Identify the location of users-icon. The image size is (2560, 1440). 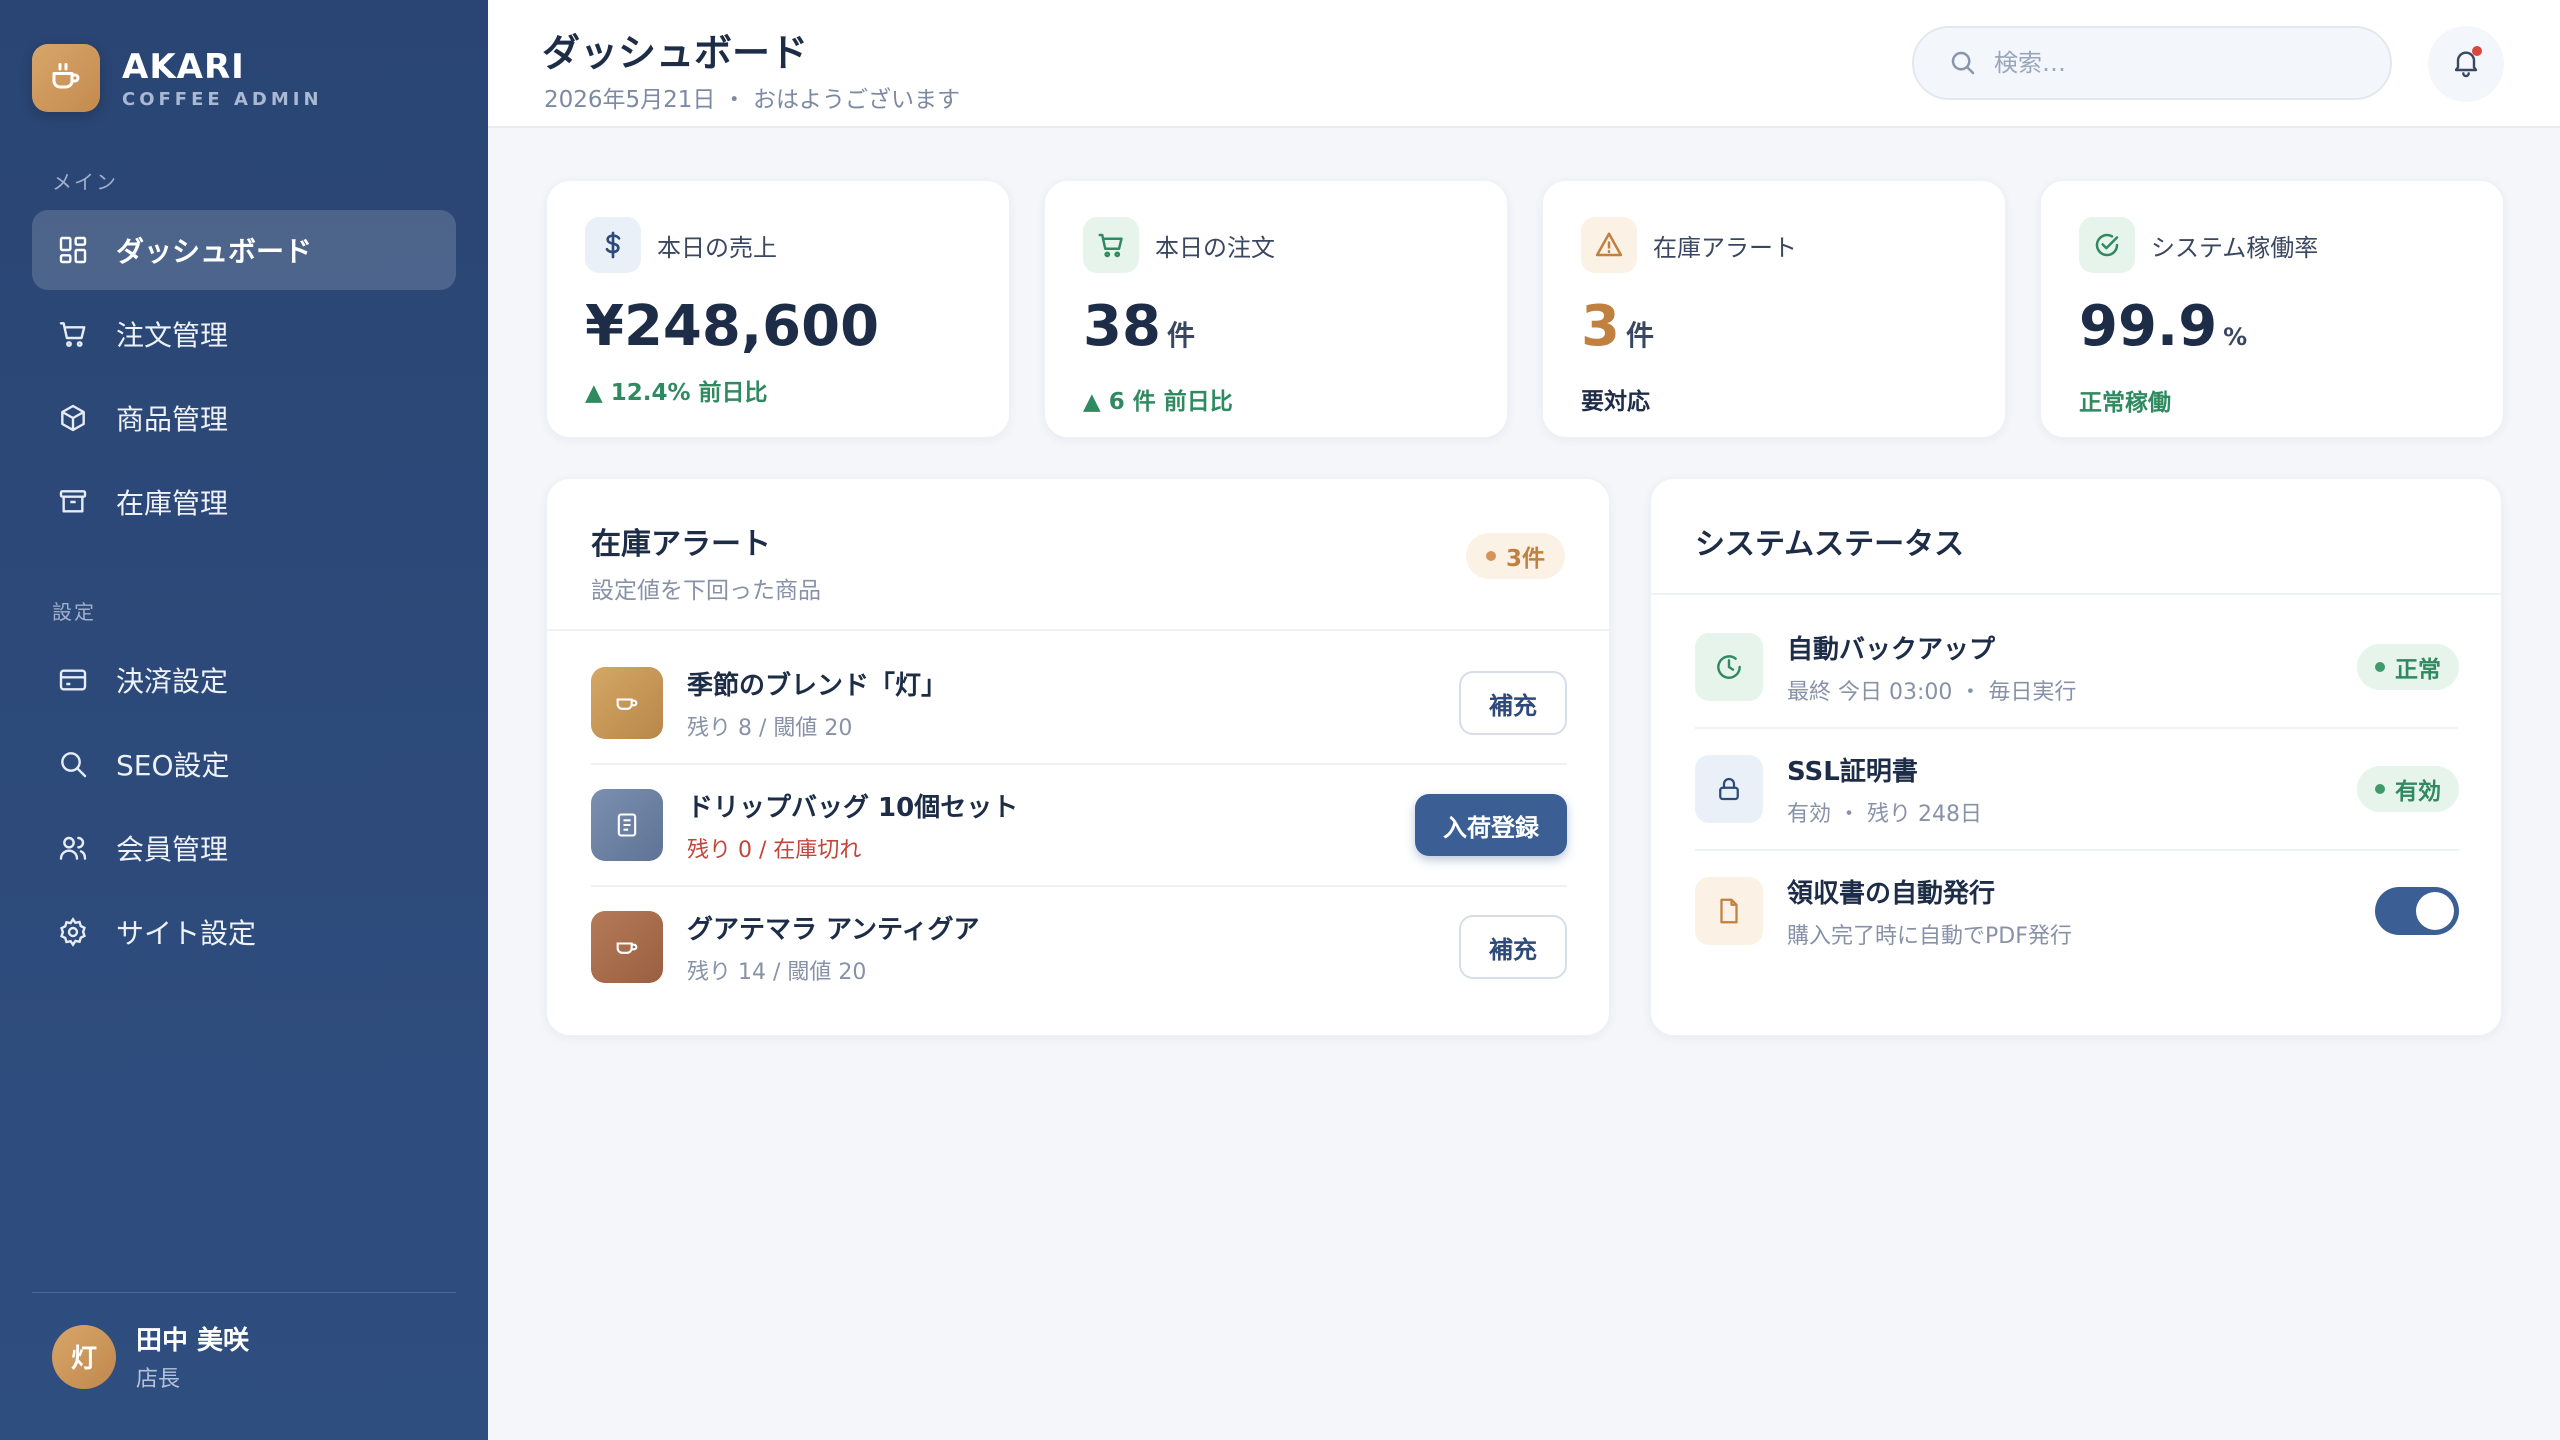
(73, 848).